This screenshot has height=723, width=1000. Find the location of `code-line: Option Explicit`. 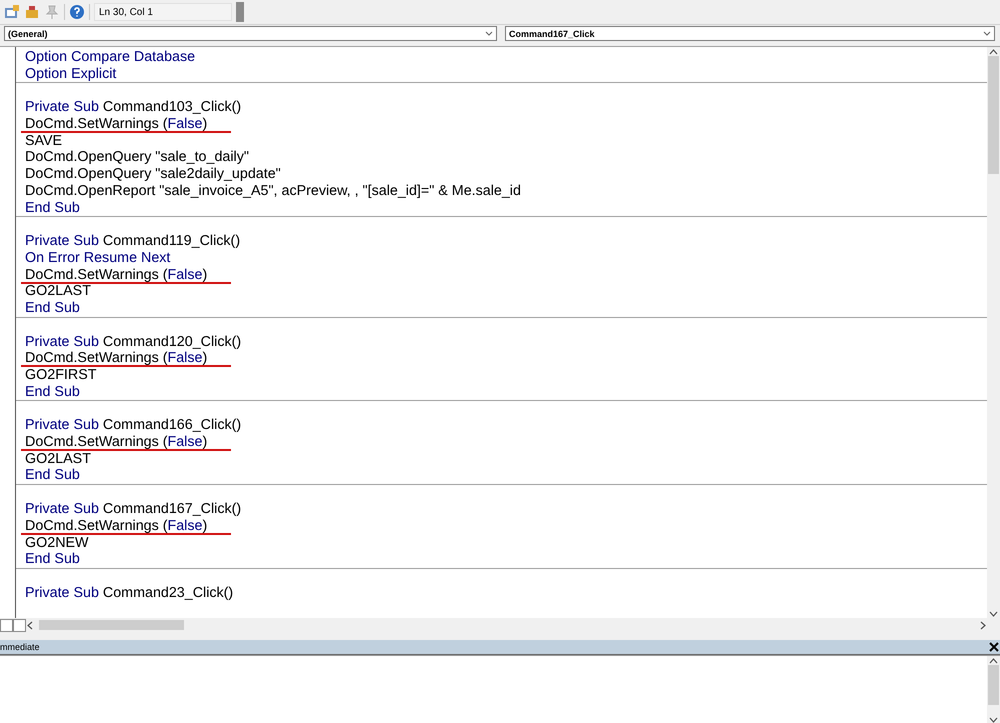

code-line: Option Explicit is located at coordinates (70, 74).